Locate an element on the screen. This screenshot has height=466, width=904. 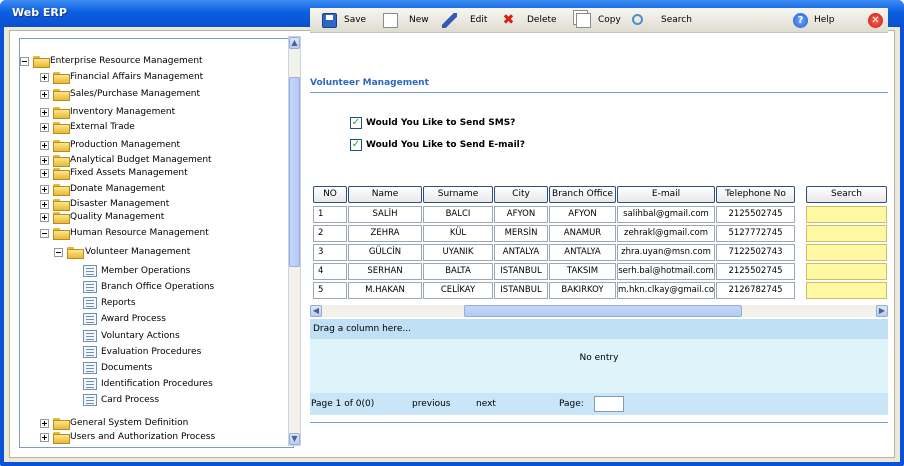
tree-item-module: Inventory Management is located at coordinates (165, 112).